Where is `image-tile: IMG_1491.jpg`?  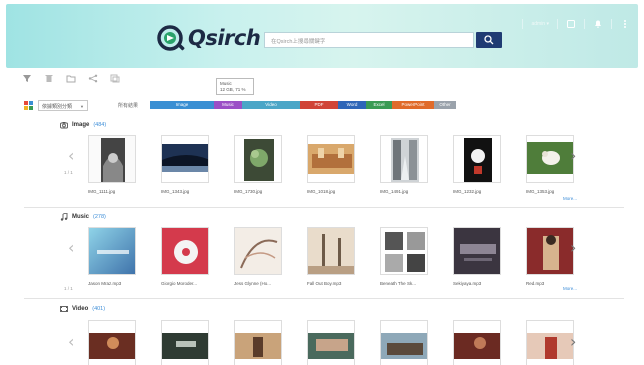
image-tile: IMG_1491.jpg is located at coordinates (405, 164).